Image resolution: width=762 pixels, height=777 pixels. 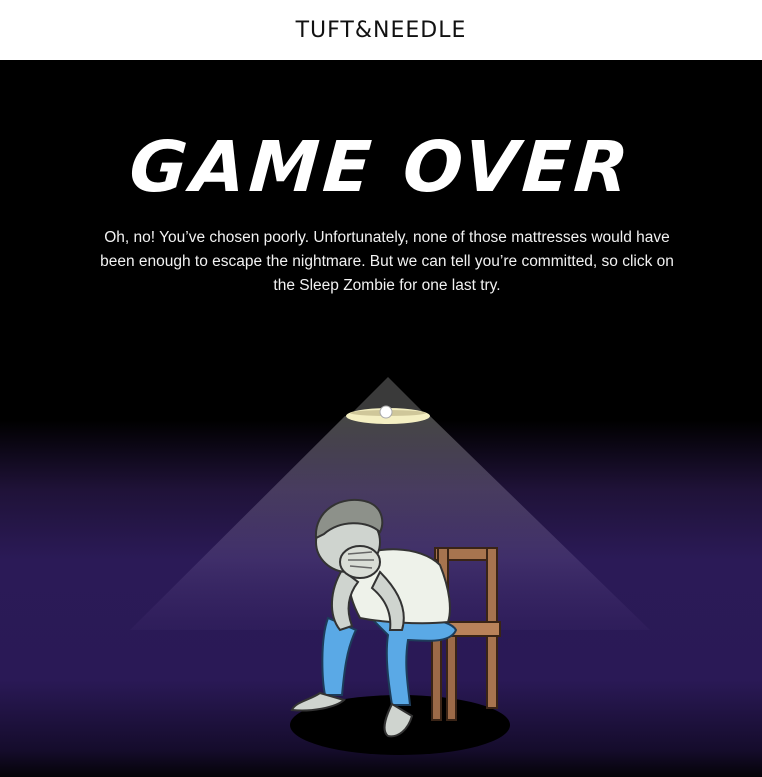 I want to click on game-over-title: GAME OVER, so click(x=381, y=167).